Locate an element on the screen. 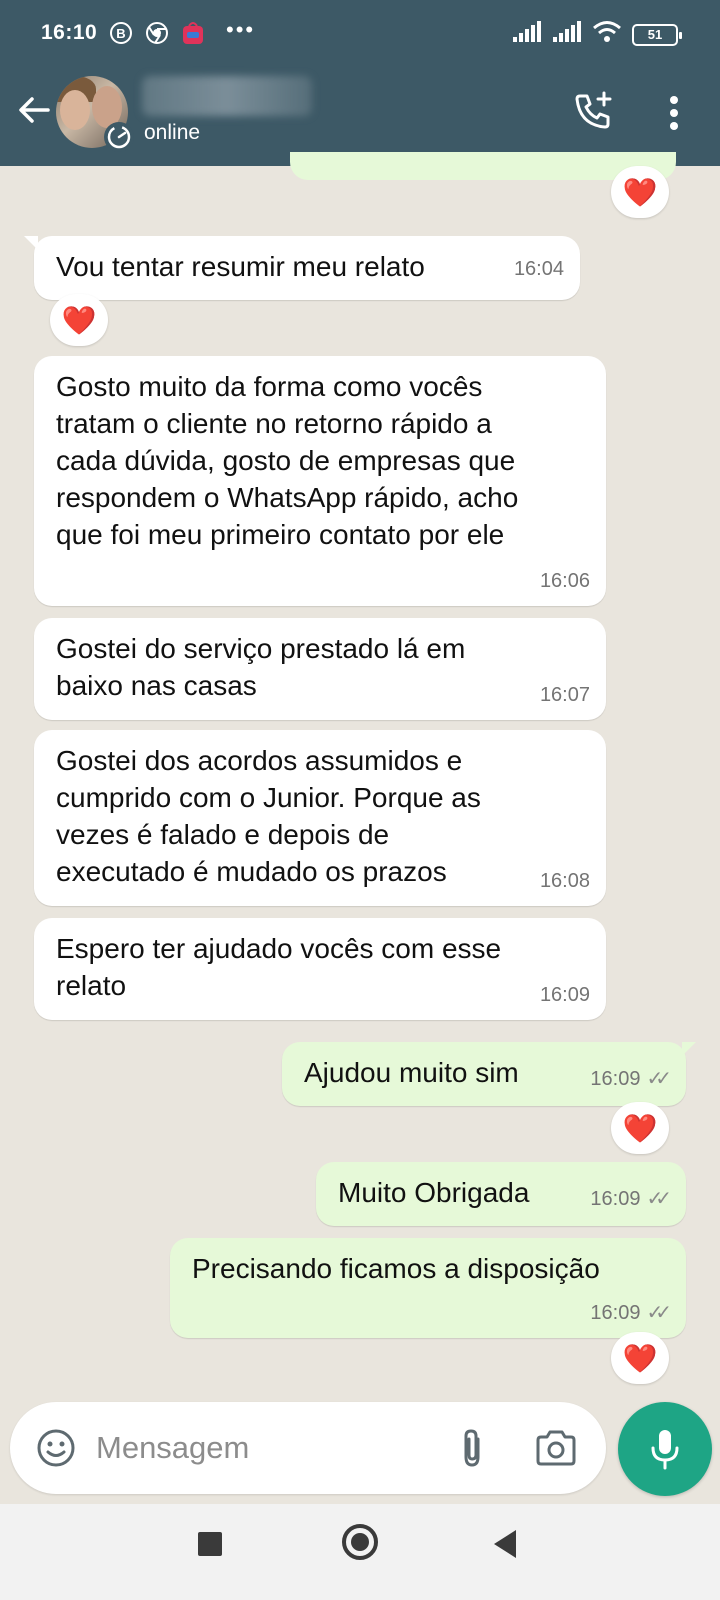 Image resolution: width=720 pixels, height=1600 pixels. camera-button is located at coordinates (556, 1448).